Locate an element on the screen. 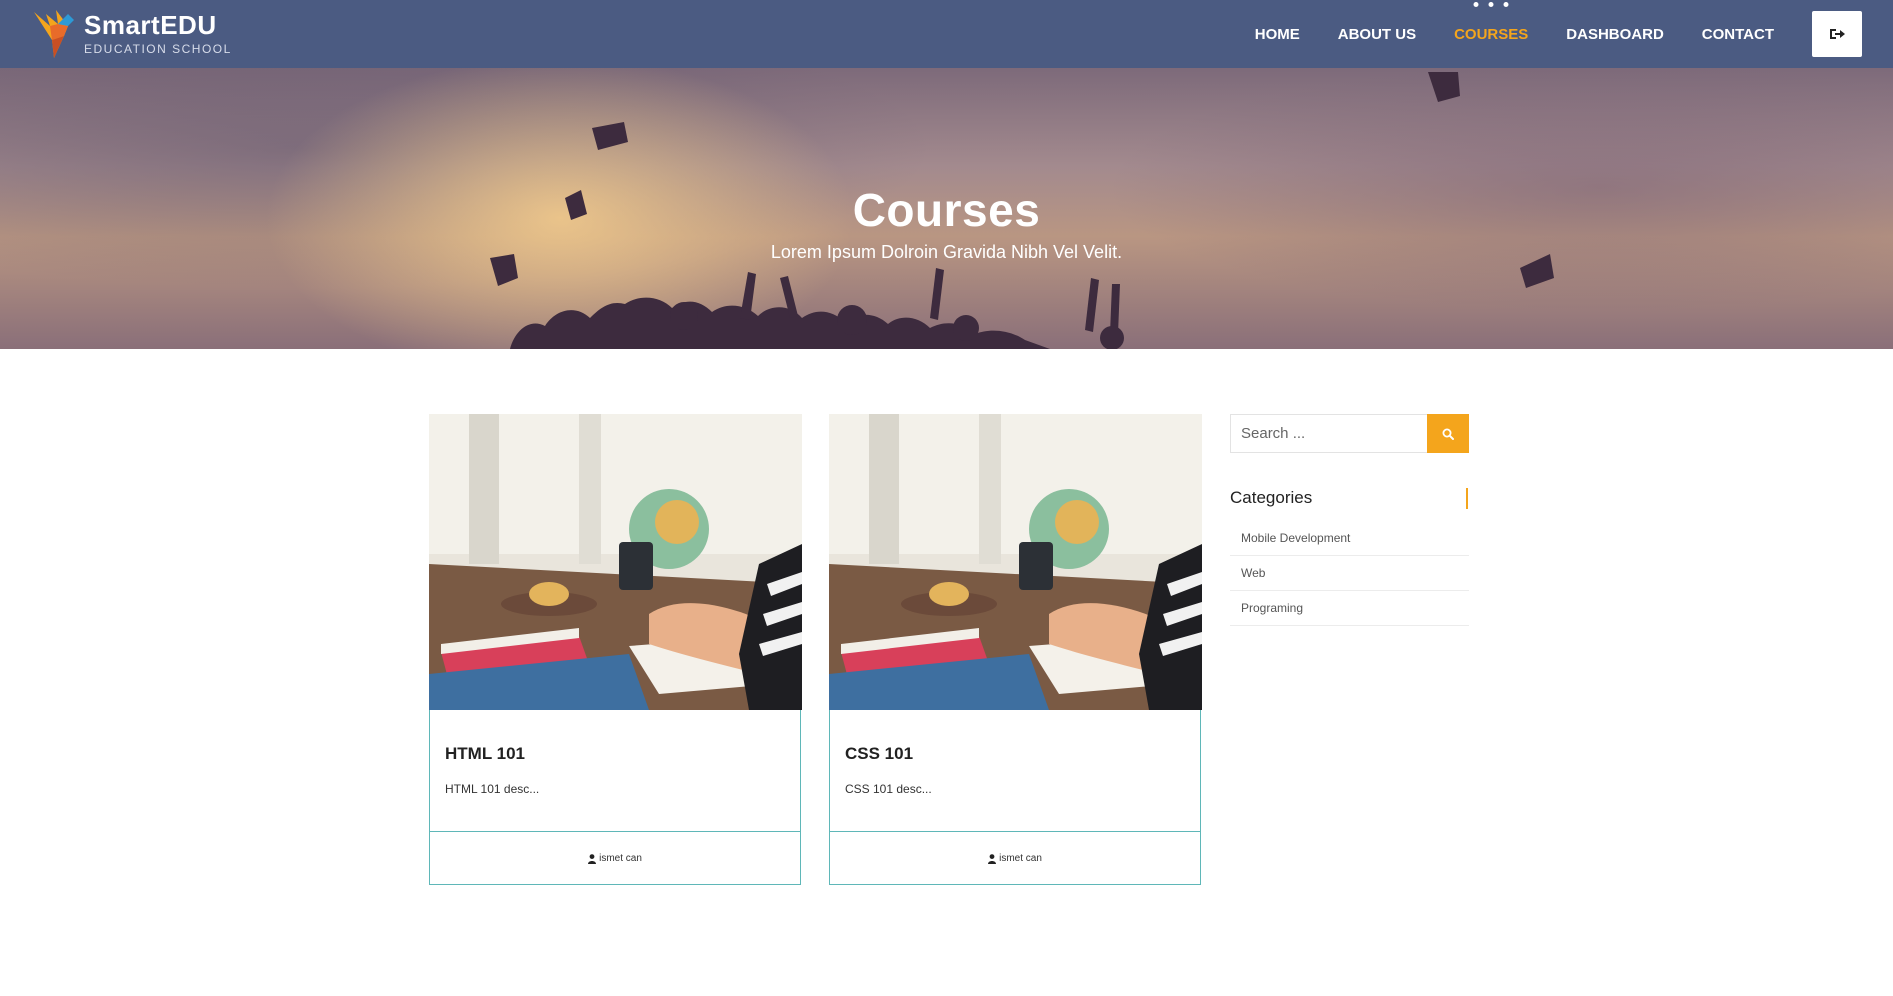 The height and width of the screenshot is (996, 1893). brand-logo-link: SmartEDU EDUCATION SCHOOL is located at coordinates (130, 34).